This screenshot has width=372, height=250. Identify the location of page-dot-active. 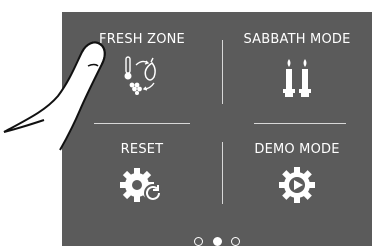
(217, 241).